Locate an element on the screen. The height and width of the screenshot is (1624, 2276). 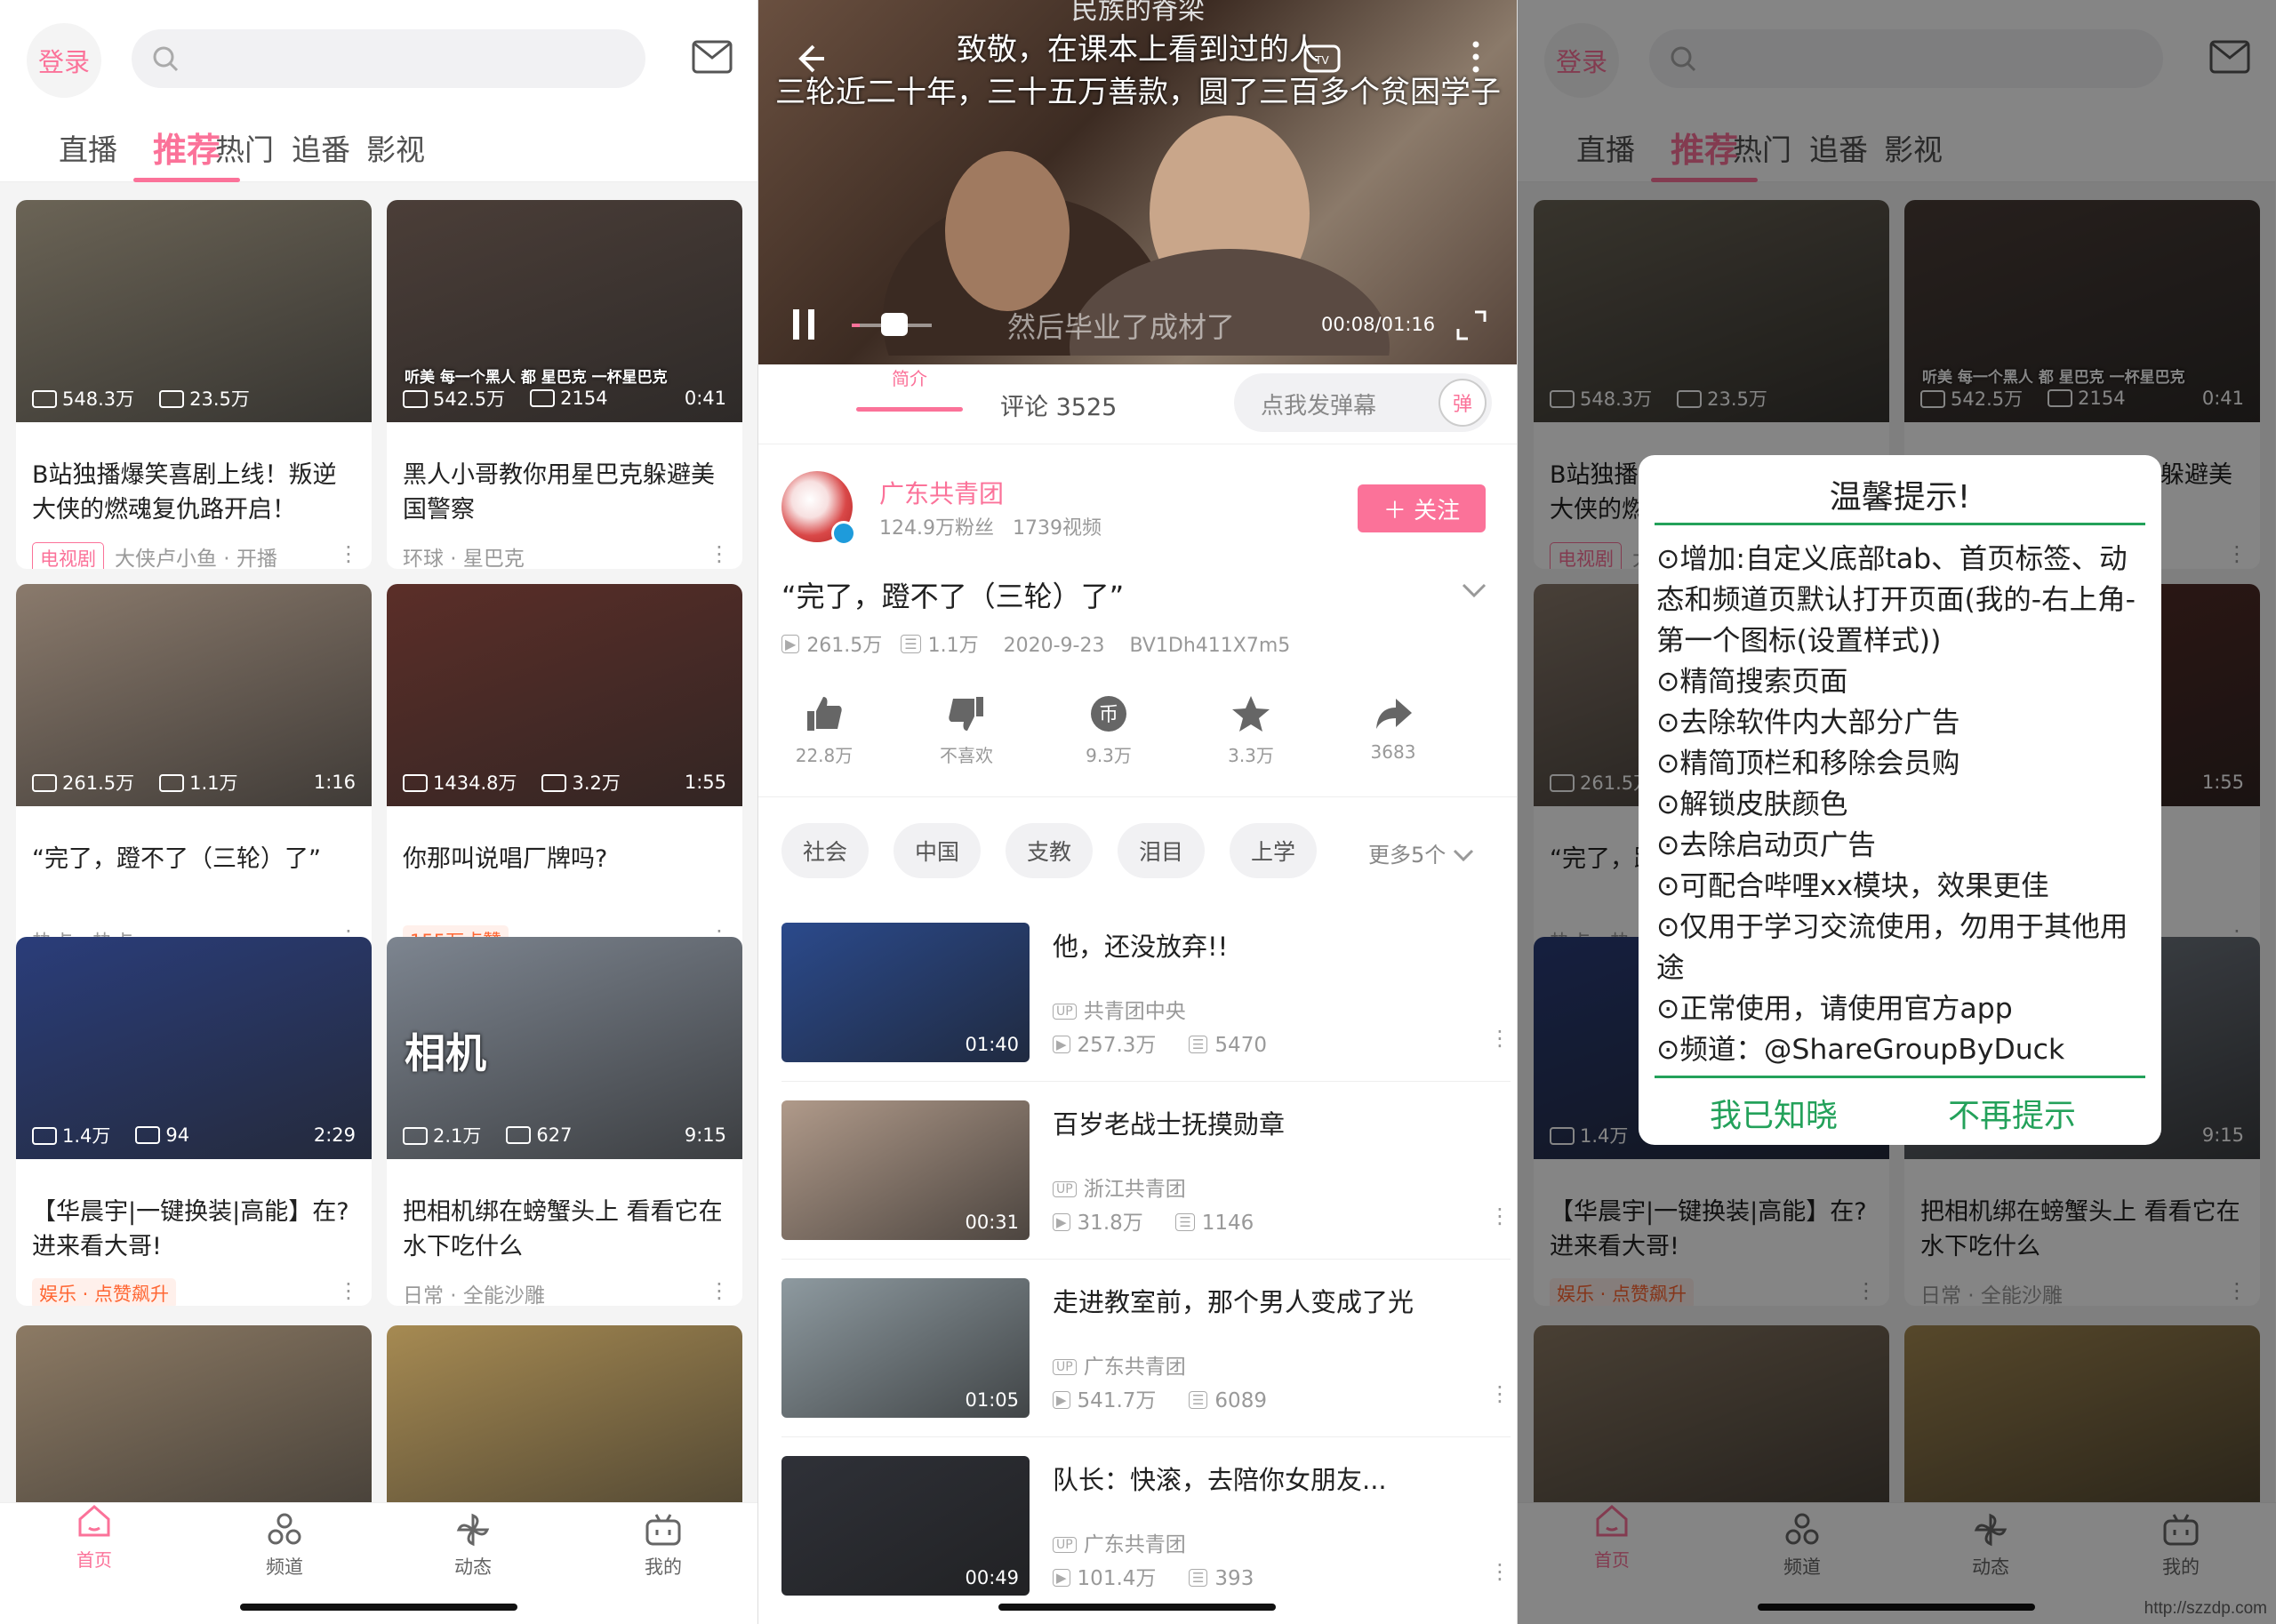
nav-0: 首页 is located at coordinates (94, 1537).